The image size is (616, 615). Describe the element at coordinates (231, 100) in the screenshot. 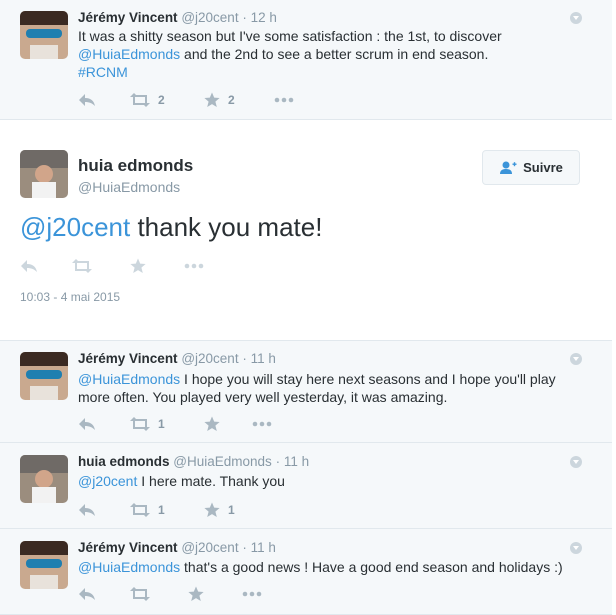

I see `favorite-count: 2` at that location.